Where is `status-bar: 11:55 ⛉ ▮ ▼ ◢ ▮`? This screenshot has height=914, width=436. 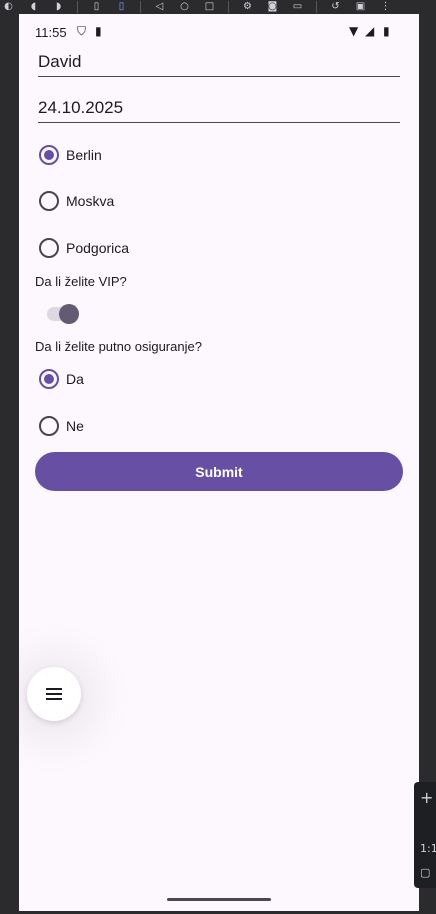
status-bar: 11:55 ⛉ ▮ ▼ ◢ ▮ is located at coordinates (219, 33).